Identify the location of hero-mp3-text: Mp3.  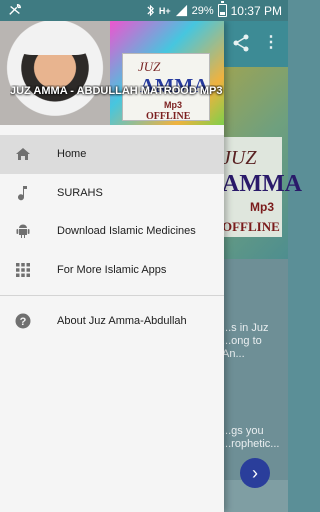
(262, 207).